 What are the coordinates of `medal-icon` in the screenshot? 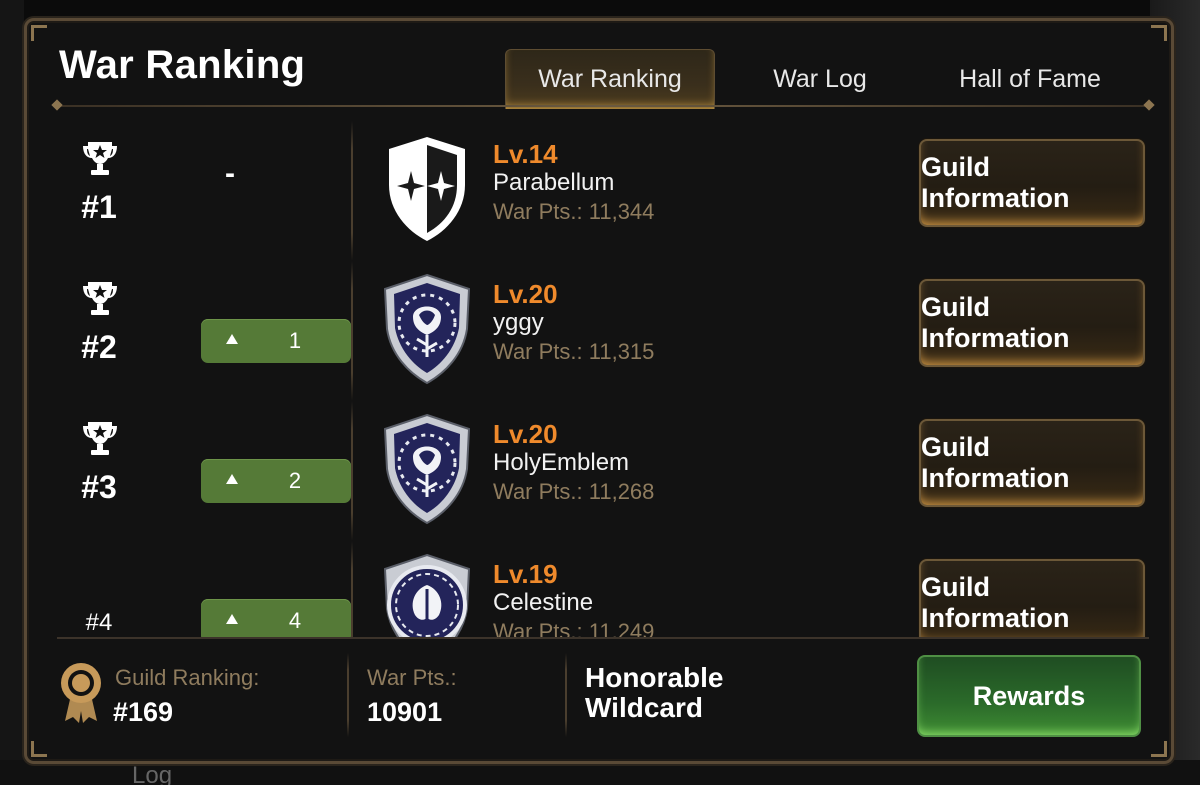 It's located at (81, 693).